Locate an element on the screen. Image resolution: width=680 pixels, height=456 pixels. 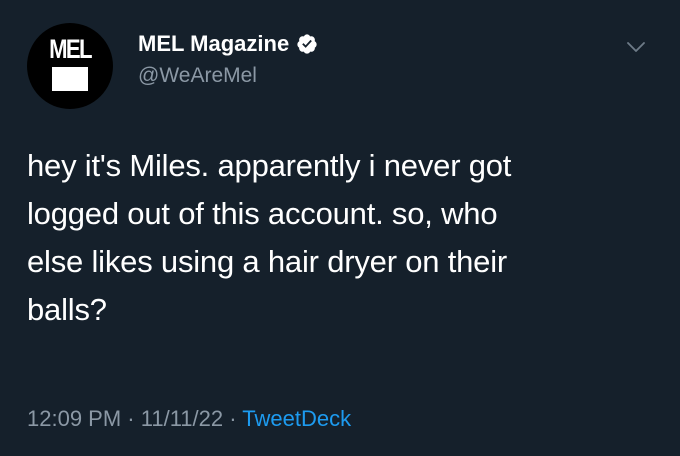
author-name-row: MEL Magazine is located at coordinates (228, 44).